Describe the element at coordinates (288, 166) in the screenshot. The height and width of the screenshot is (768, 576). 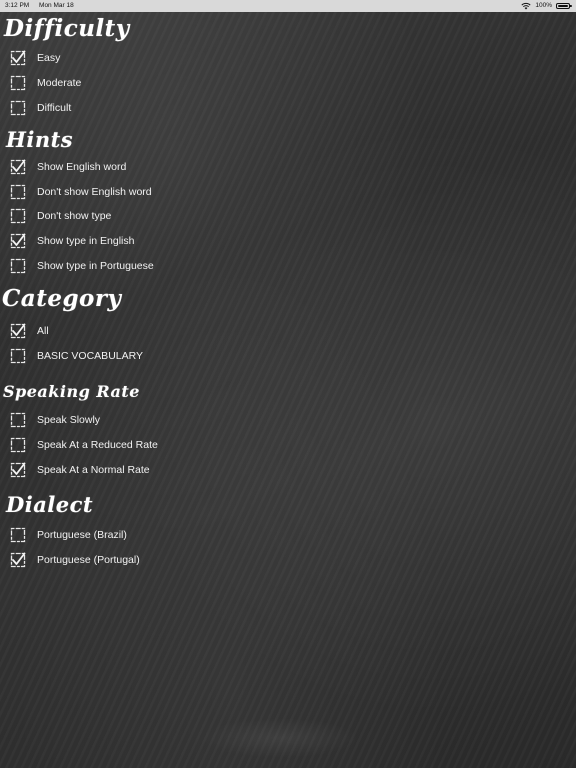
I see `option-show-english-word: Show English word` at that location.